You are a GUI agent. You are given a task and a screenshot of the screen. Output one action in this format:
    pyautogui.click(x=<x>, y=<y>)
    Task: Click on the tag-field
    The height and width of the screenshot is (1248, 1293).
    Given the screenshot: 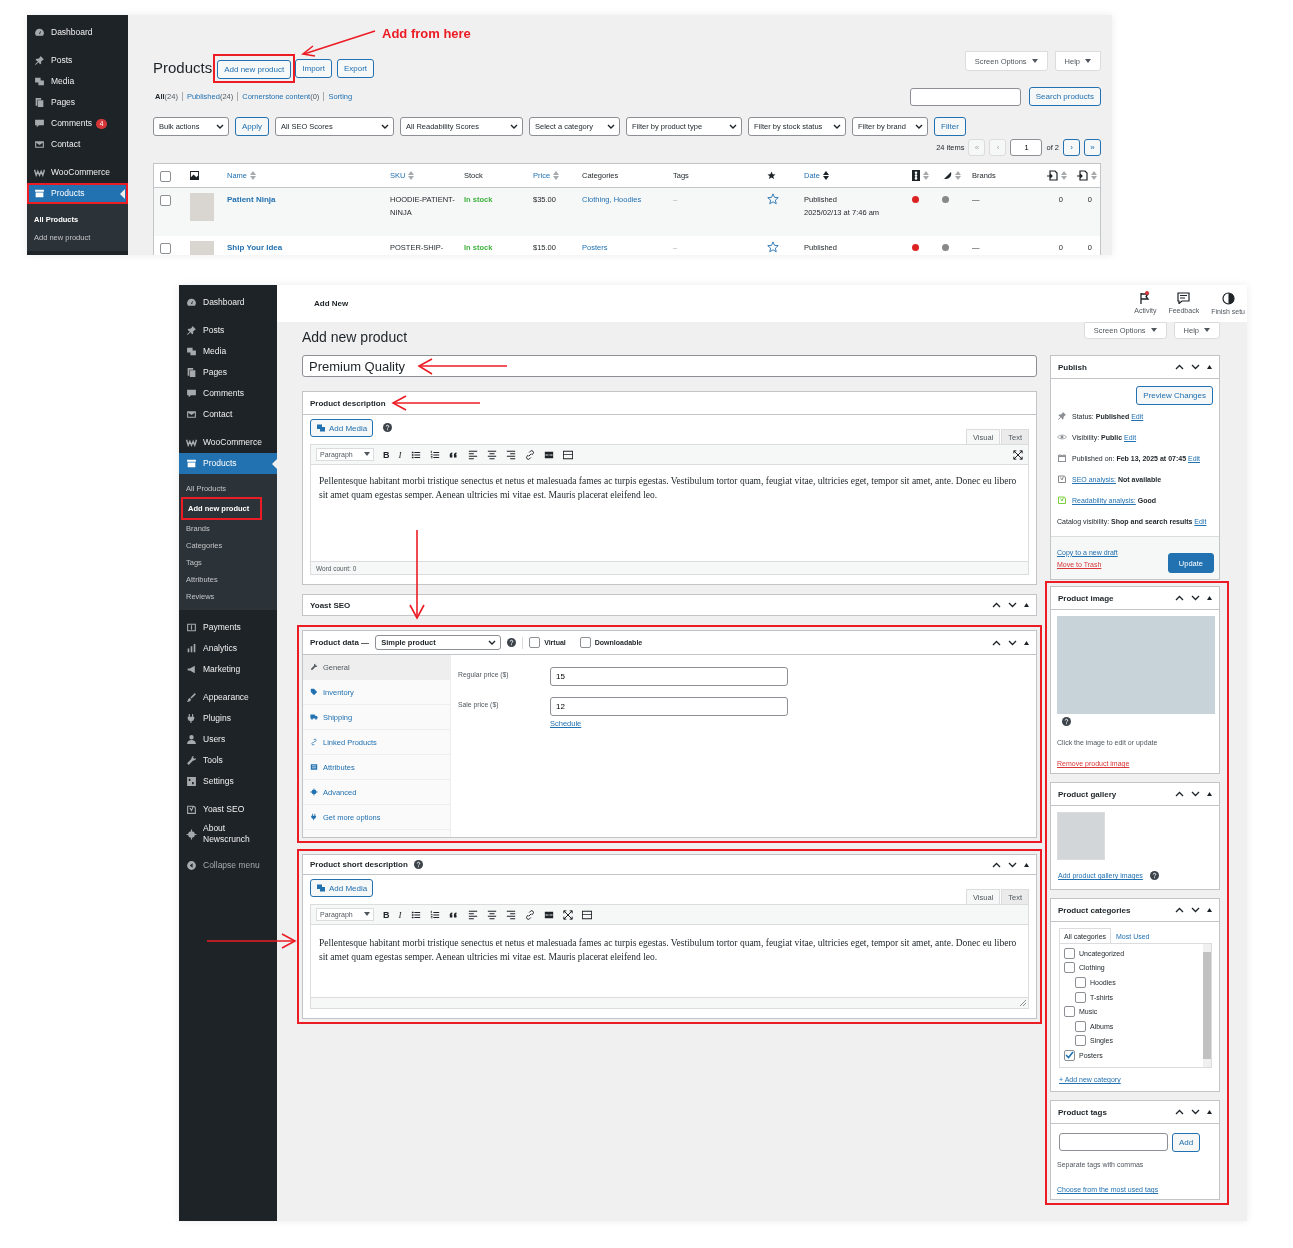 What is the action you would take?
    pyautogui.click(x=1113, y=1142)
    